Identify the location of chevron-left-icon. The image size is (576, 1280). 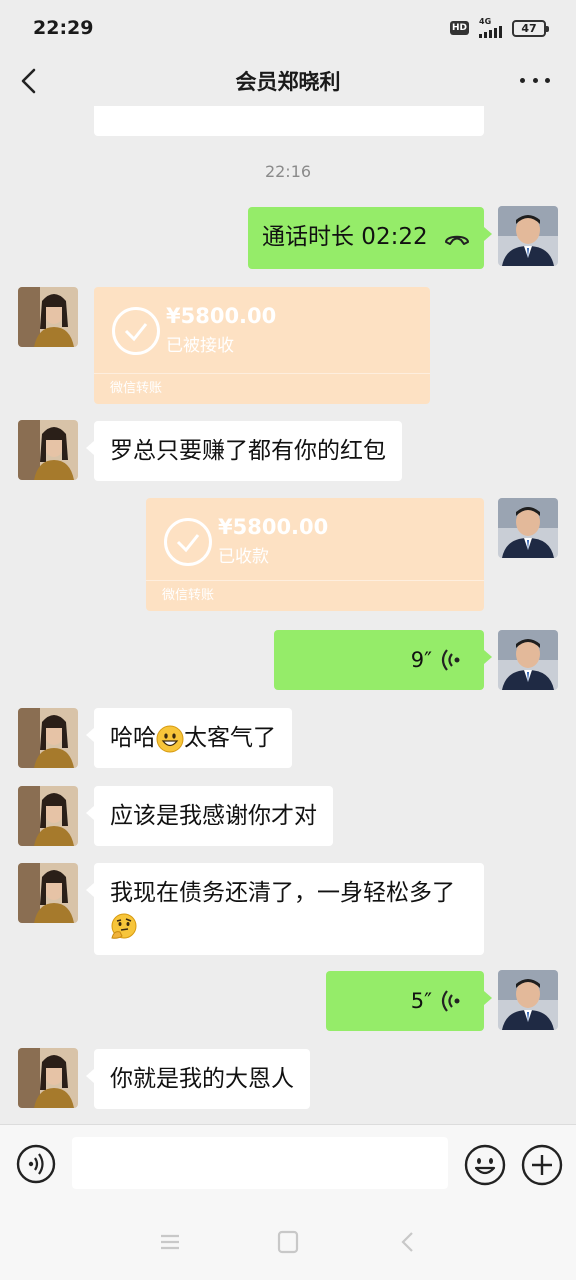
(28, 81).